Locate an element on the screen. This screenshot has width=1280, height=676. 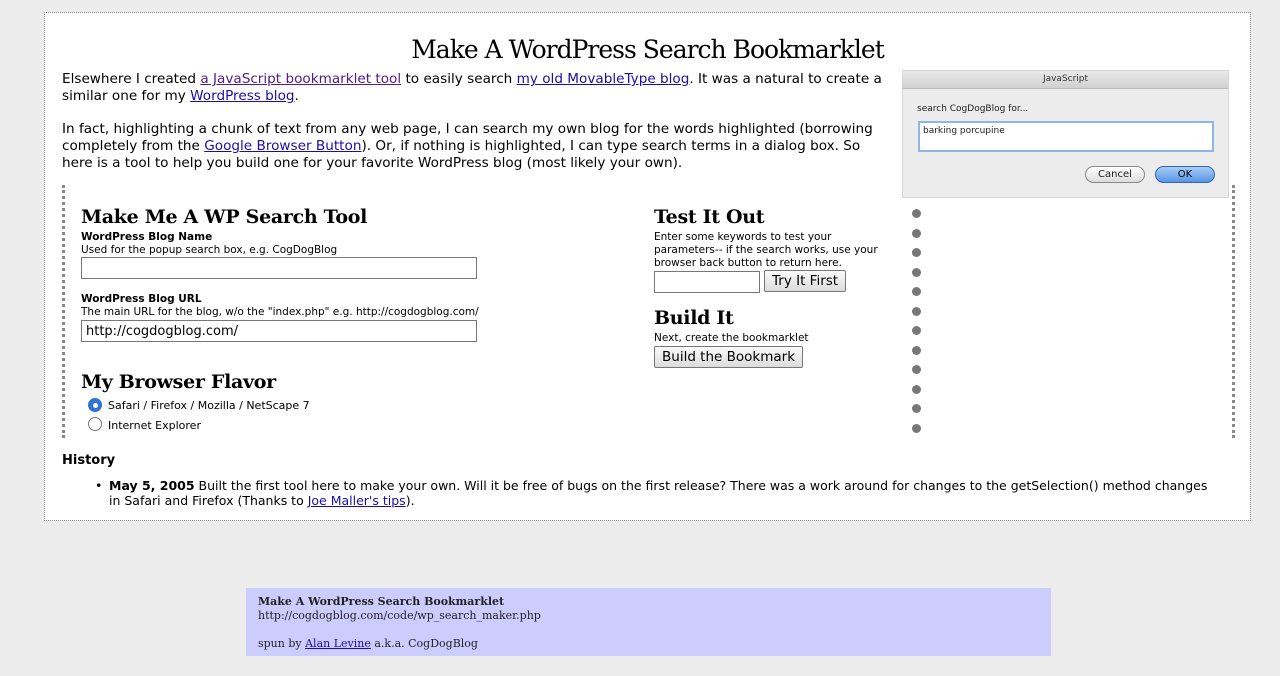
dialog-input: barking porcupine is located at coordinates (1066, 136).